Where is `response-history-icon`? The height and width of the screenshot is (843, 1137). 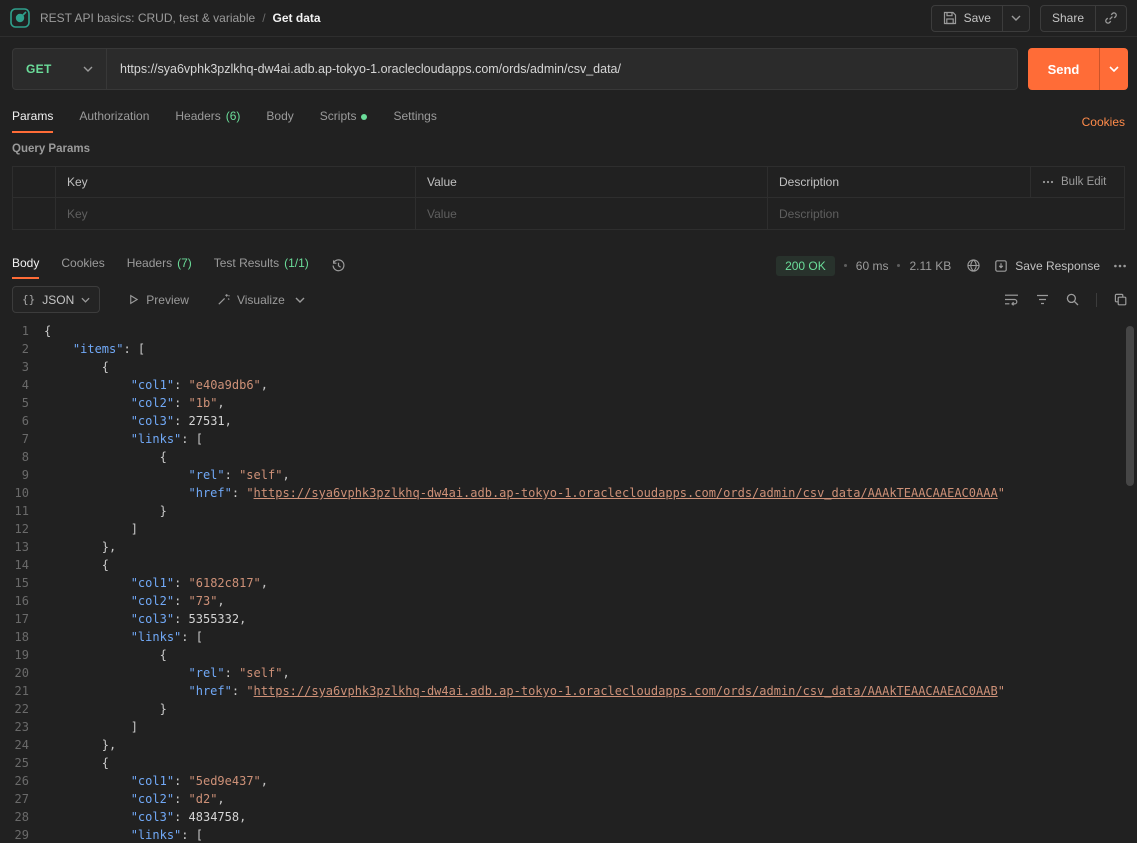
response-history-icon is located at coordinates (338, 265).